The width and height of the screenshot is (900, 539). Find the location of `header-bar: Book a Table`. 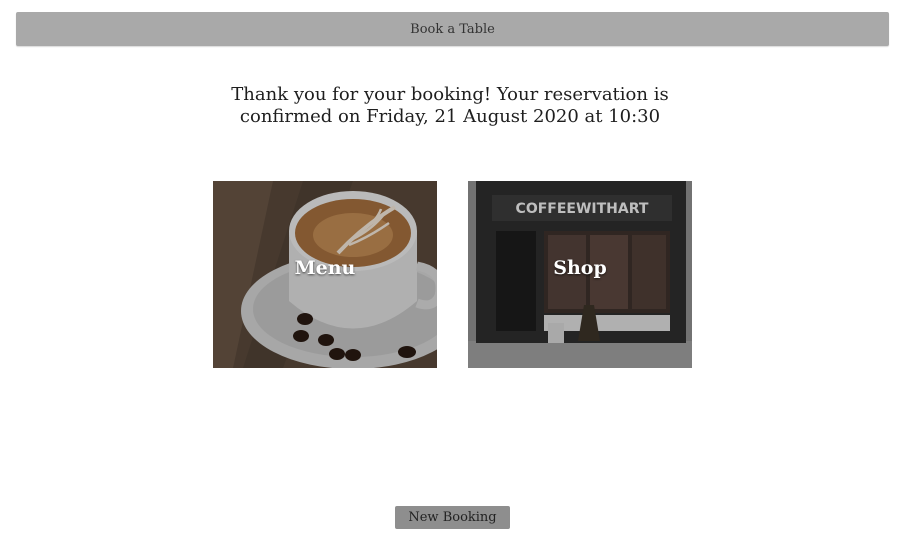

header-bar: Book a Table is located at coordinates (452, 29).